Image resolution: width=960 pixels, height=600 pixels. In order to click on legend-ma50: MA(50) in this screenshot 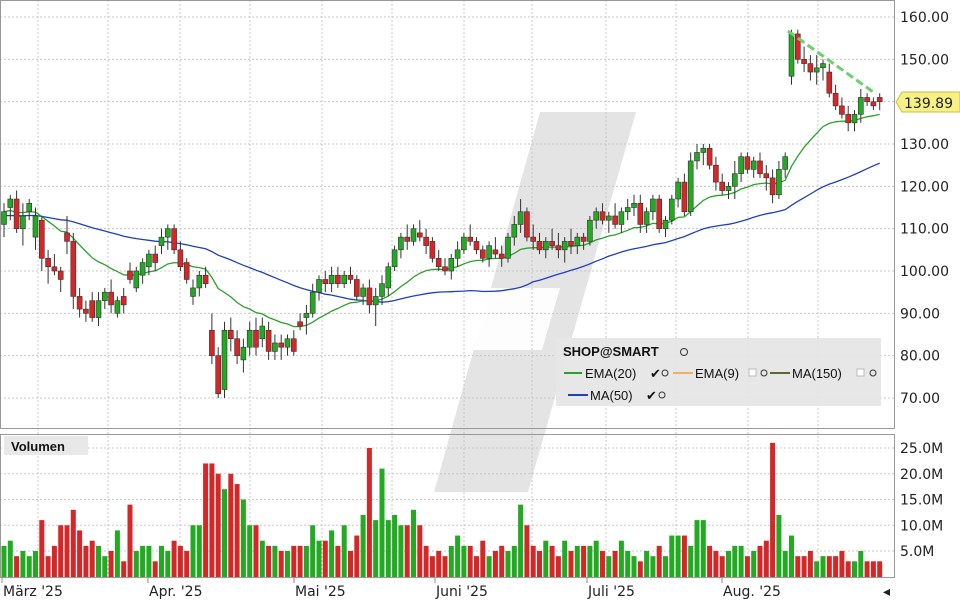, I will do `click(611, 395)`.